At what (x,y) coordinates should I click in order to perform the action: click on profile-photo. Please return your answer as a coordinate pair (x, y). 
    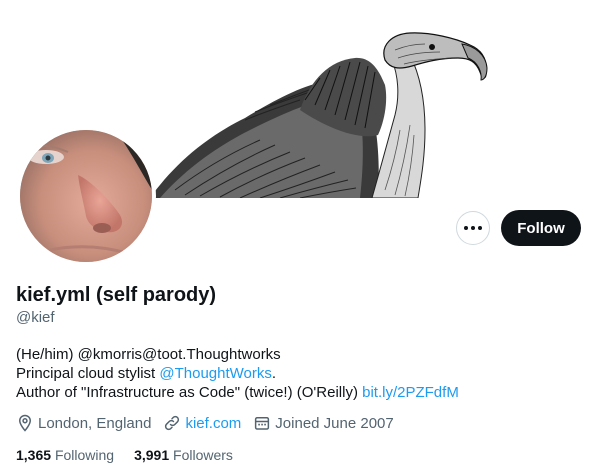
    Looking at the image, I should click on (86, 196).